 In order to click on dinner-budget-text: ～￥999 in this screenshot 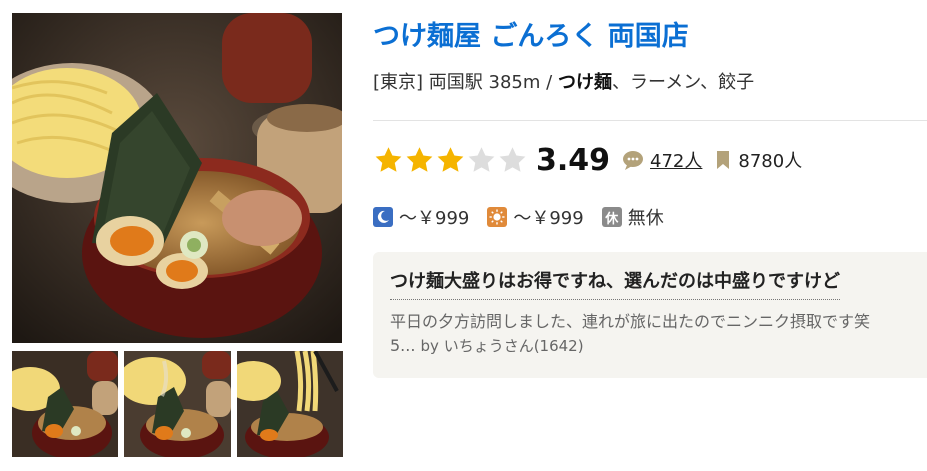, I will do `click(434, 218)`.